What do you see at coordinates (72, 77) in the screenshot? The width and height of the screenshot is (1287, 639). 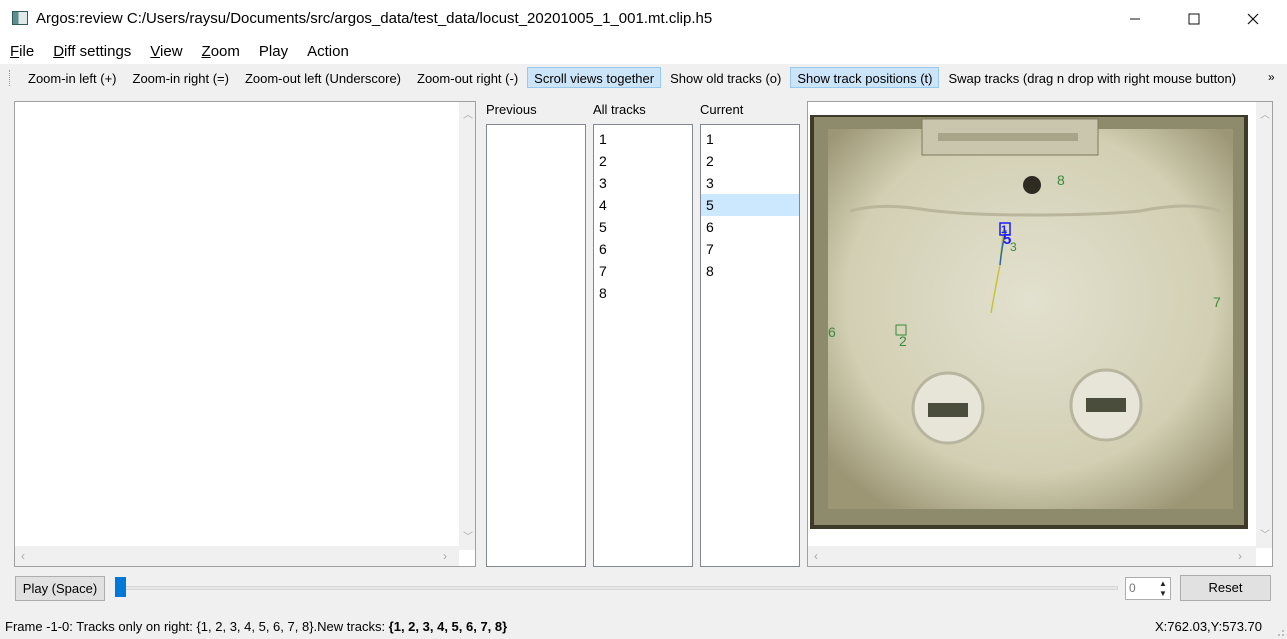 I see `zoom-in-left-button: Zoom-in left (+)` at bounding box center [72, 77].